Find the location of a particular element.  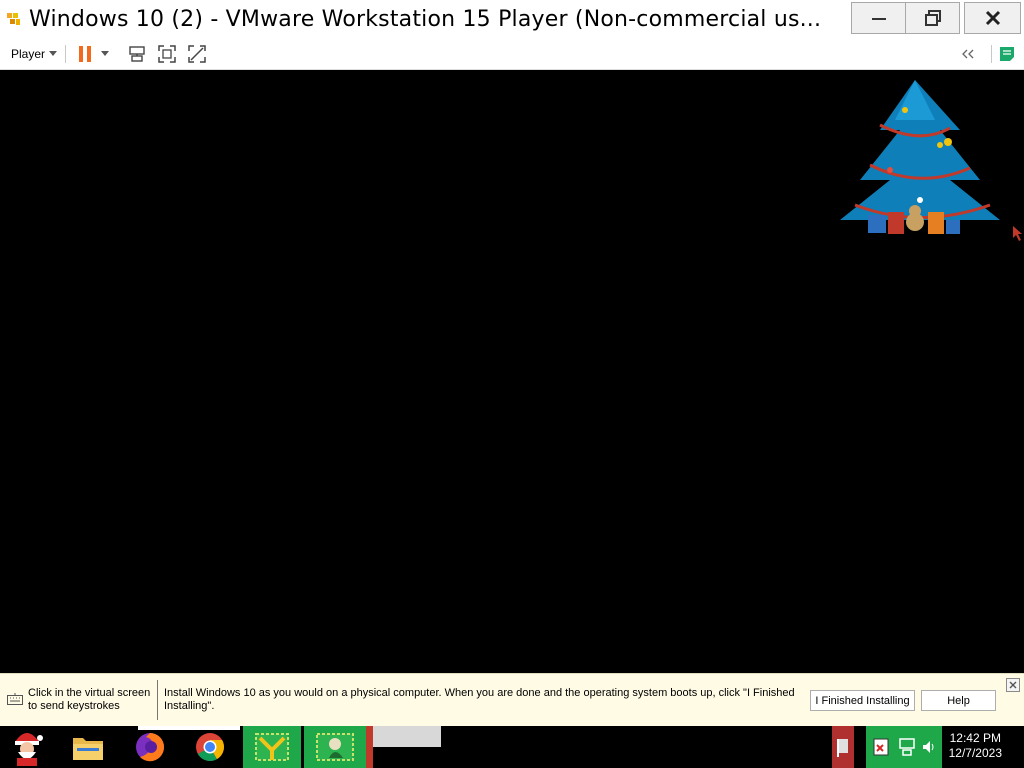

taskbar-clock: 12:42 PM 12/7/2023 is located at coordinates (975, 746).